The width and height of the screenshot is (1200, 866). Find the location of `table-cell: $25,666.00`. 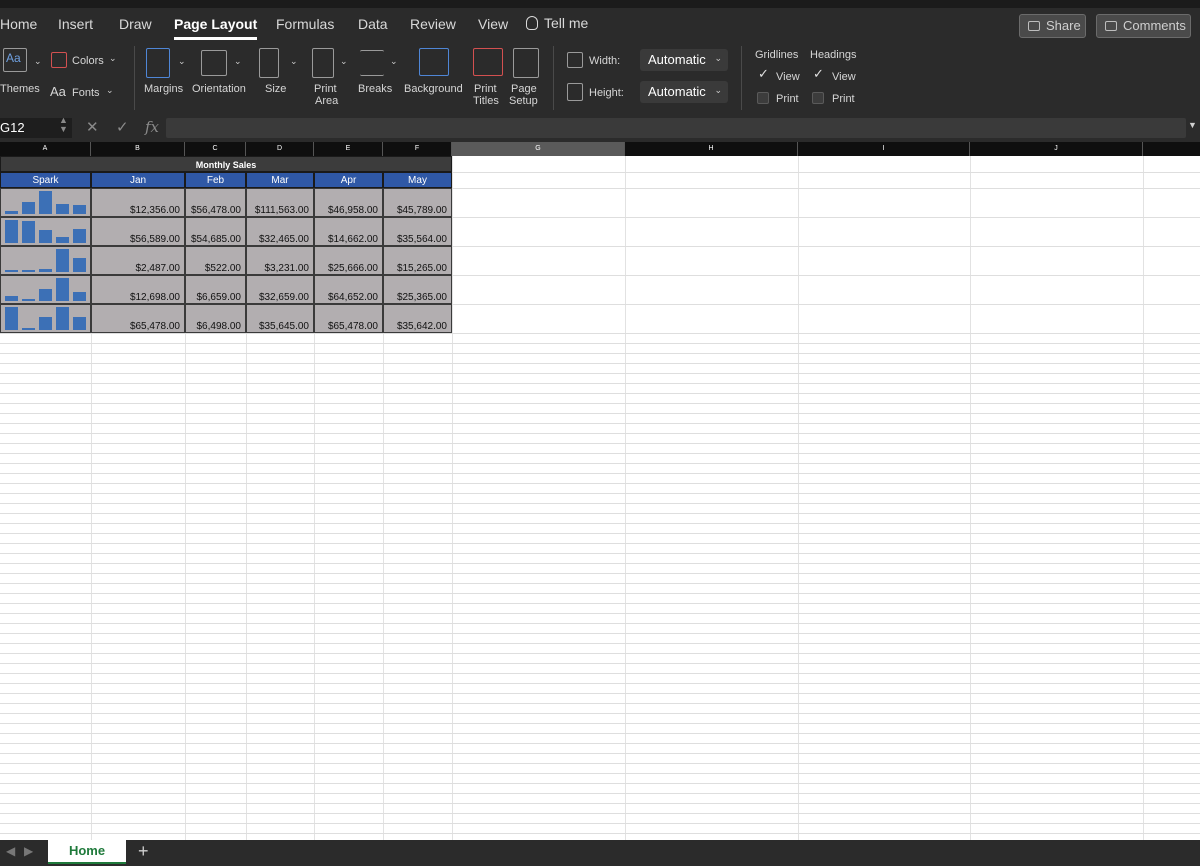

table-cell: $25,666.00 is located at coordinates (348, 260).